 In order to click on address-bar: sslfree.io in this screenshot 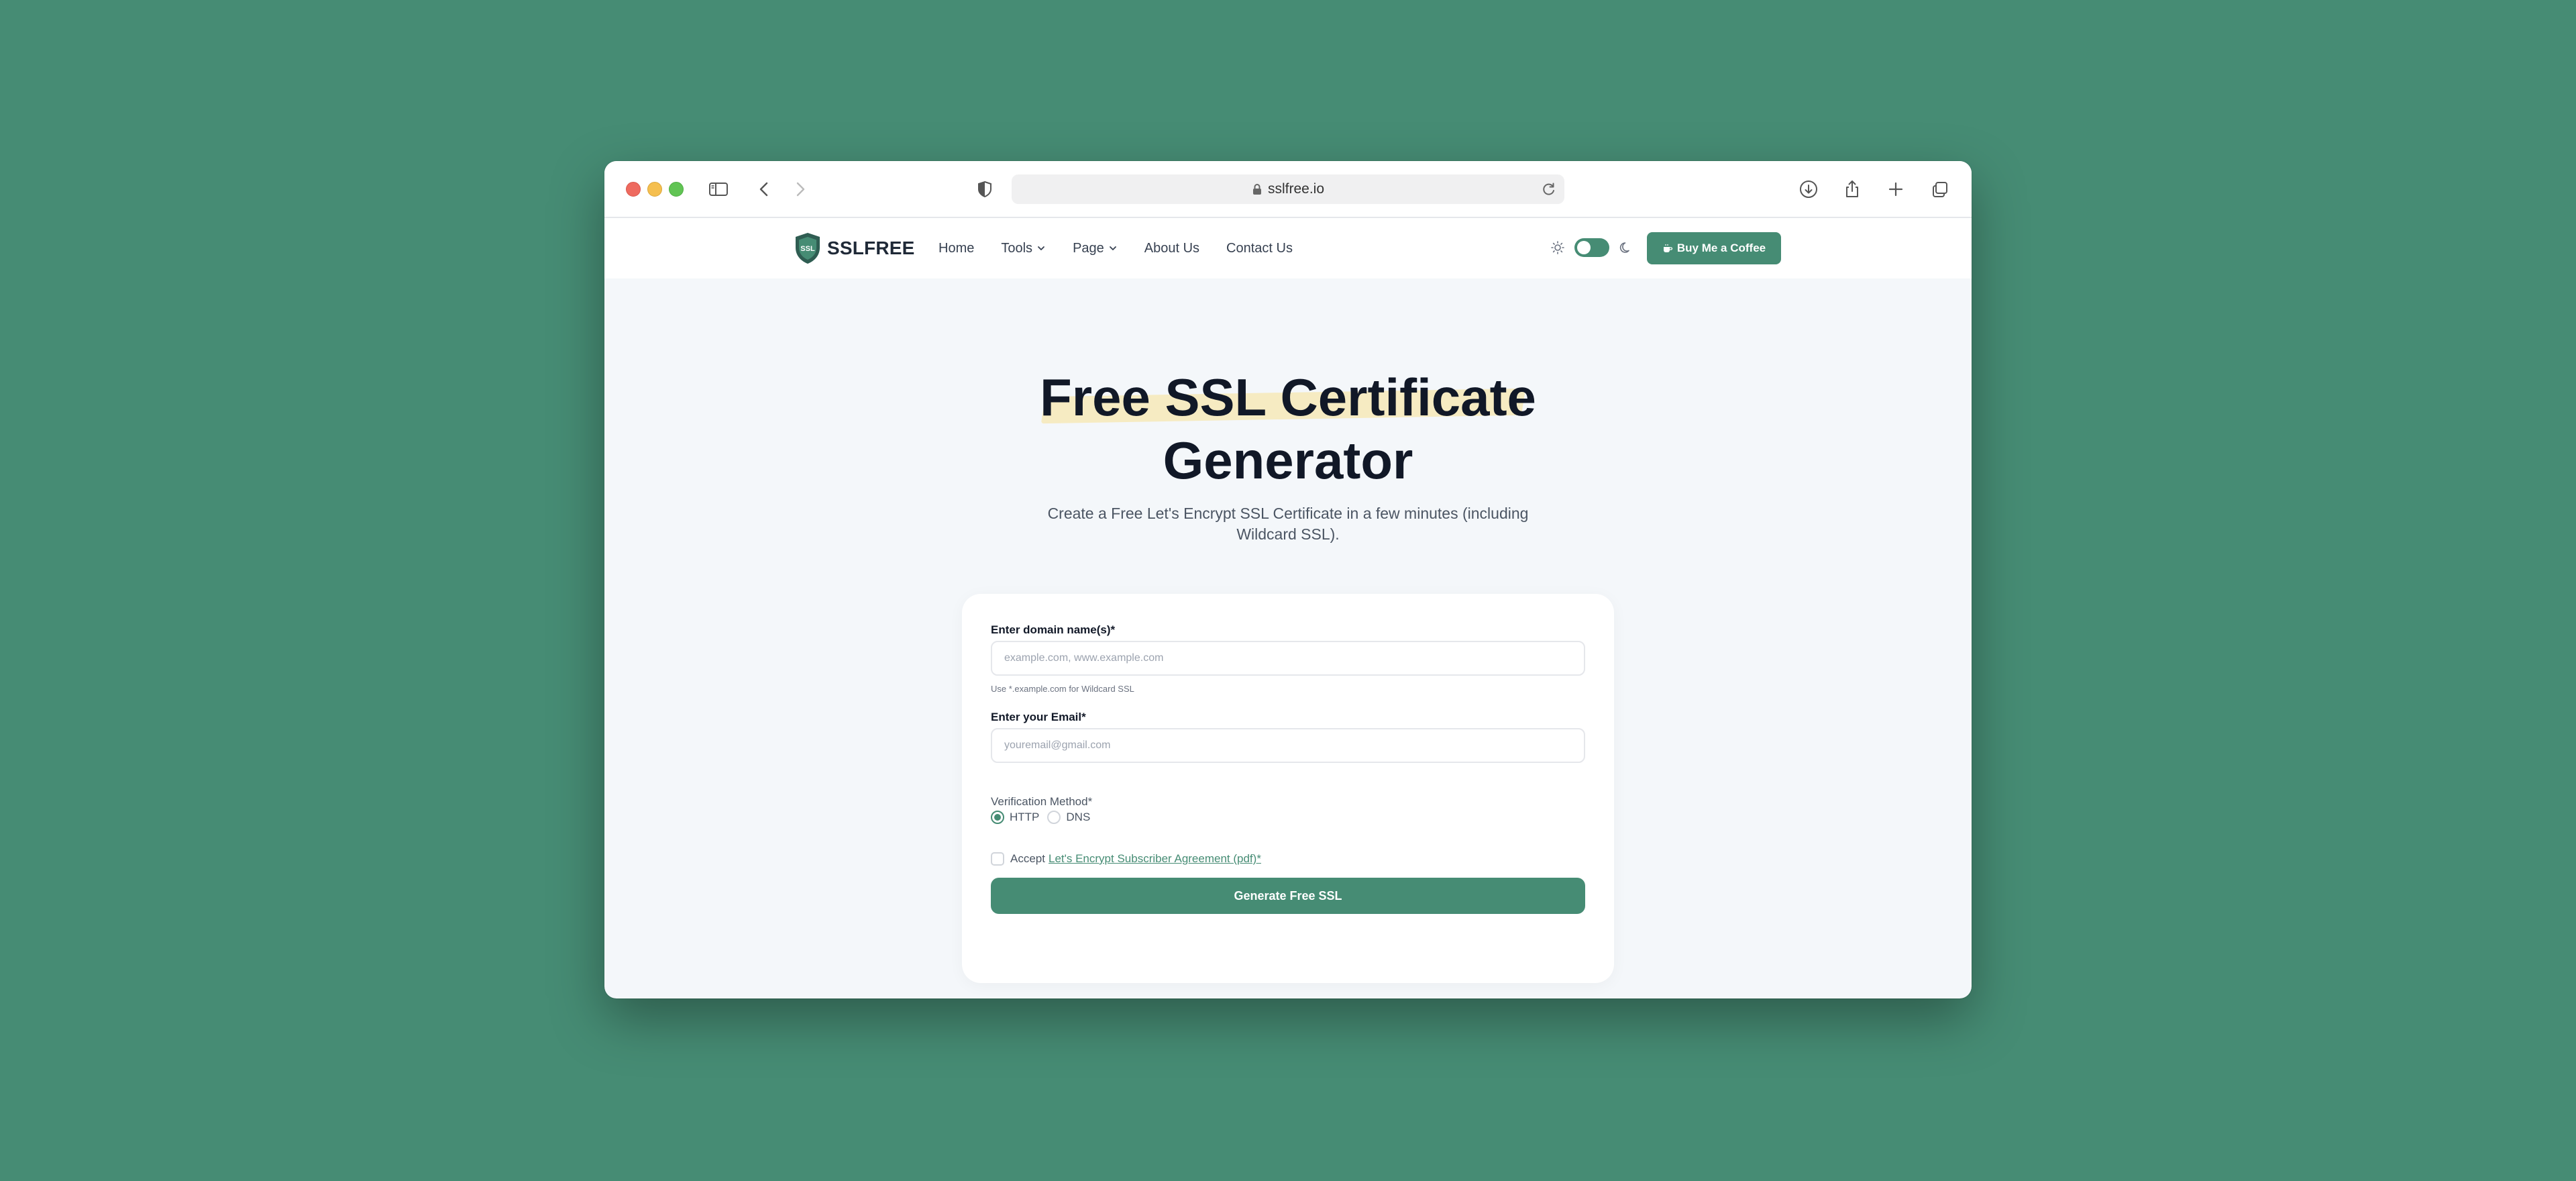, I will do `click(1288, 189)`.